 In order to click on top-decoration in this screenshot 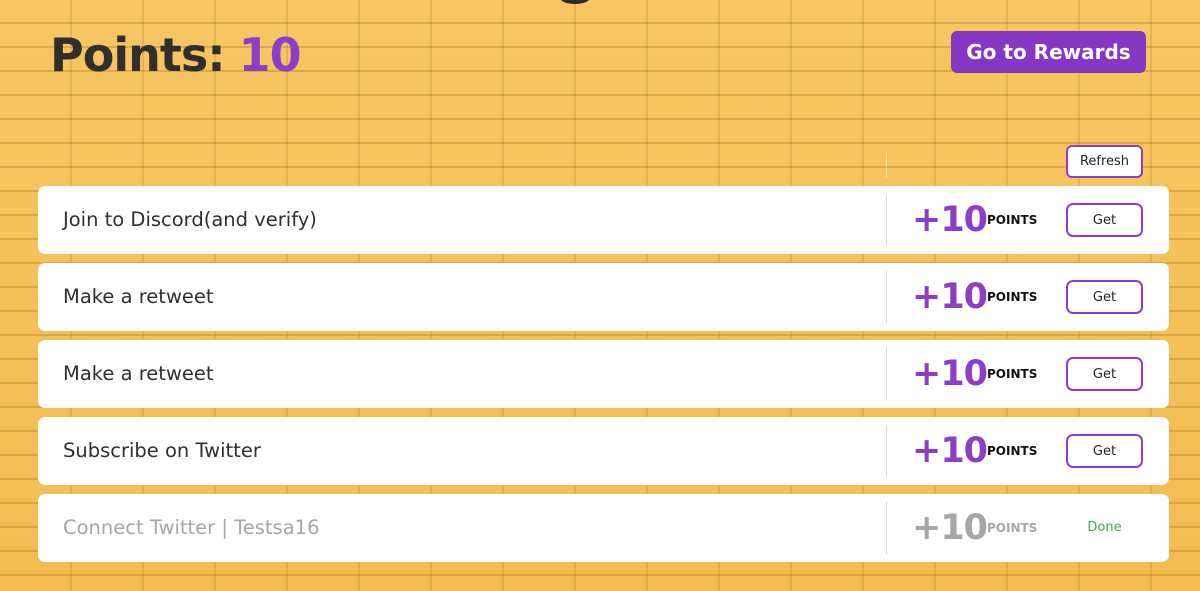, I will do `click(575, 2)`.